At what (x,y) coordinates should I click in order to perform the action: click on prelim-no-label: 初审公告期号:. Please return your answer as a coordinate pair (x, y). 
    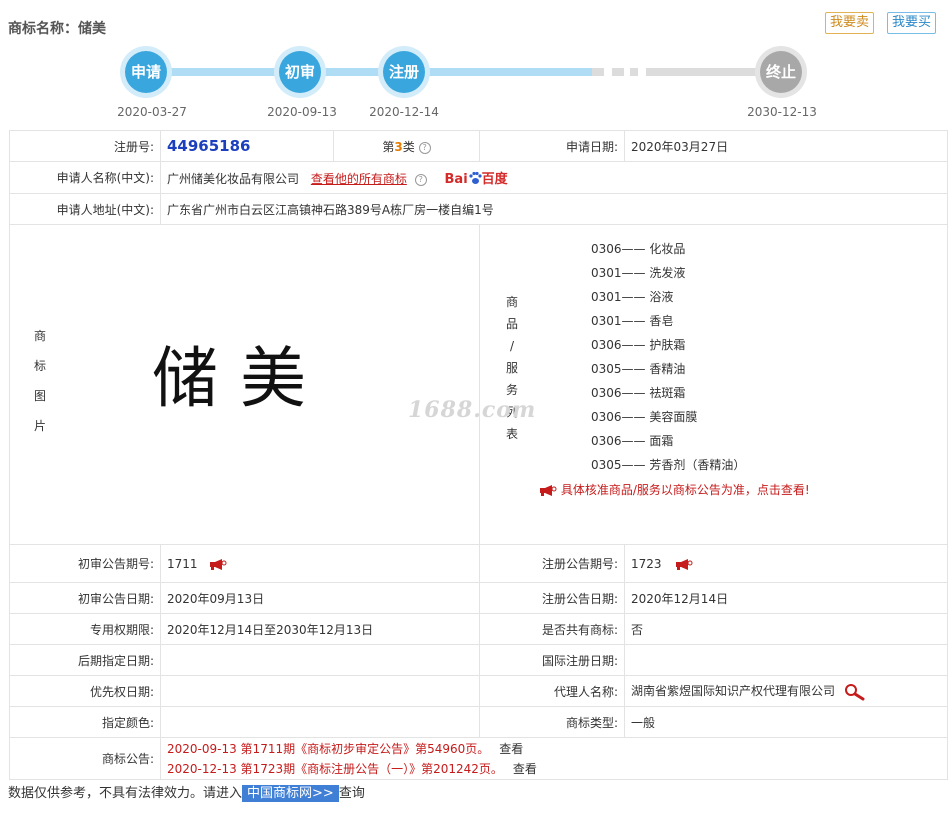
    Looking at the image, I should click on (85, 563).